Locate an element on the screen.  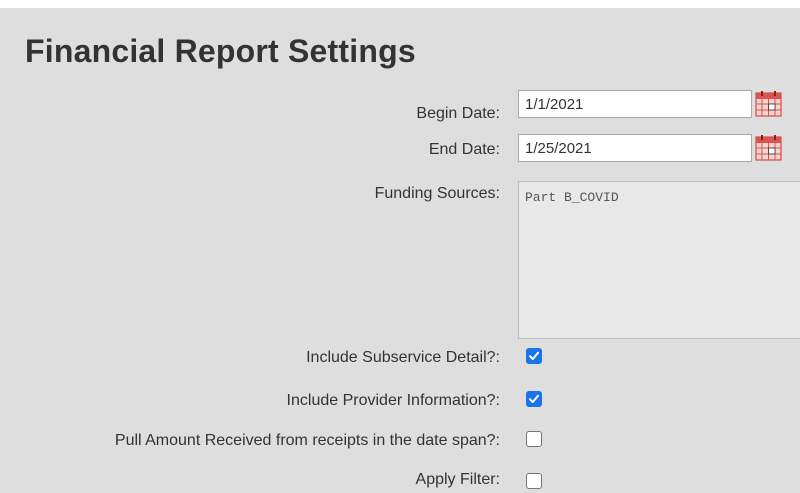
funding-sources-list: Part B_COVID is located at coordinates (659, 260).